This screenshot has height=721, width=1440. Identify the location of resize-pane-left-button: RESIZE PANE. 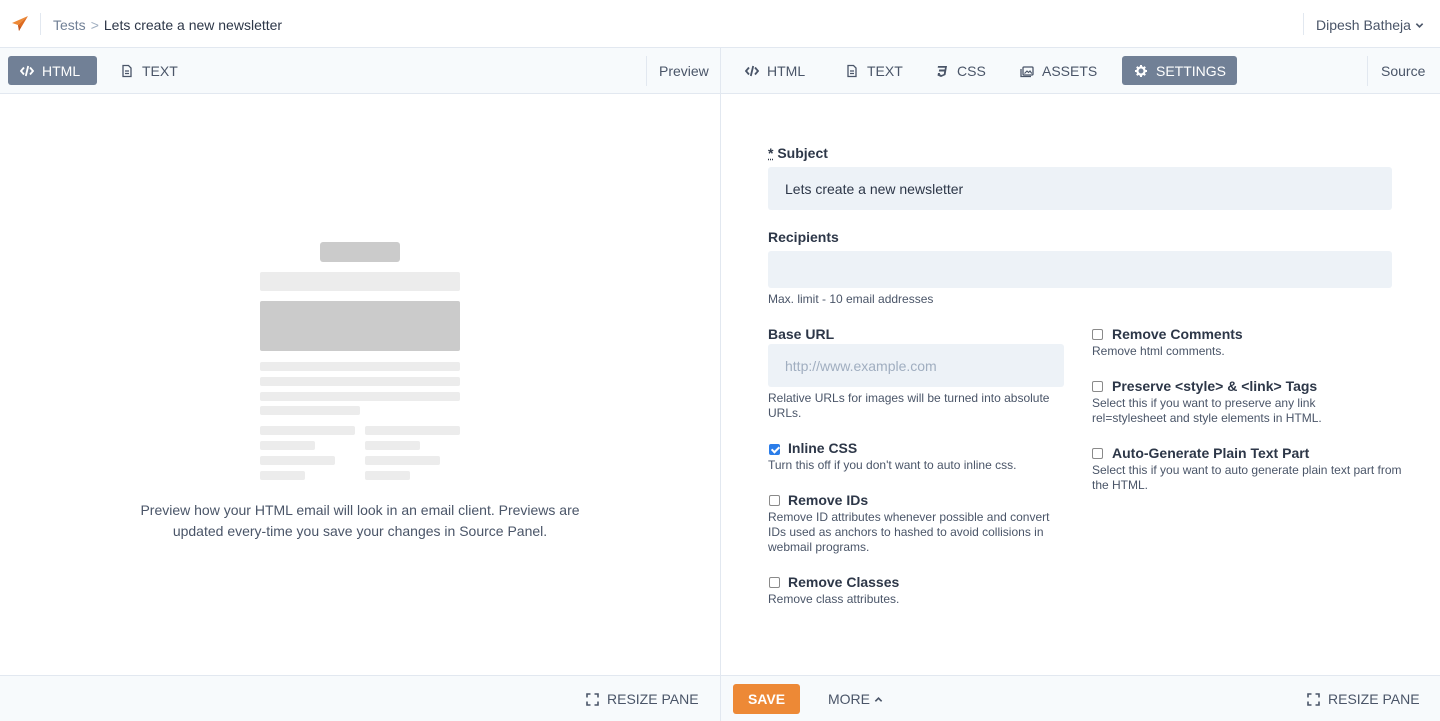
(642, 699).